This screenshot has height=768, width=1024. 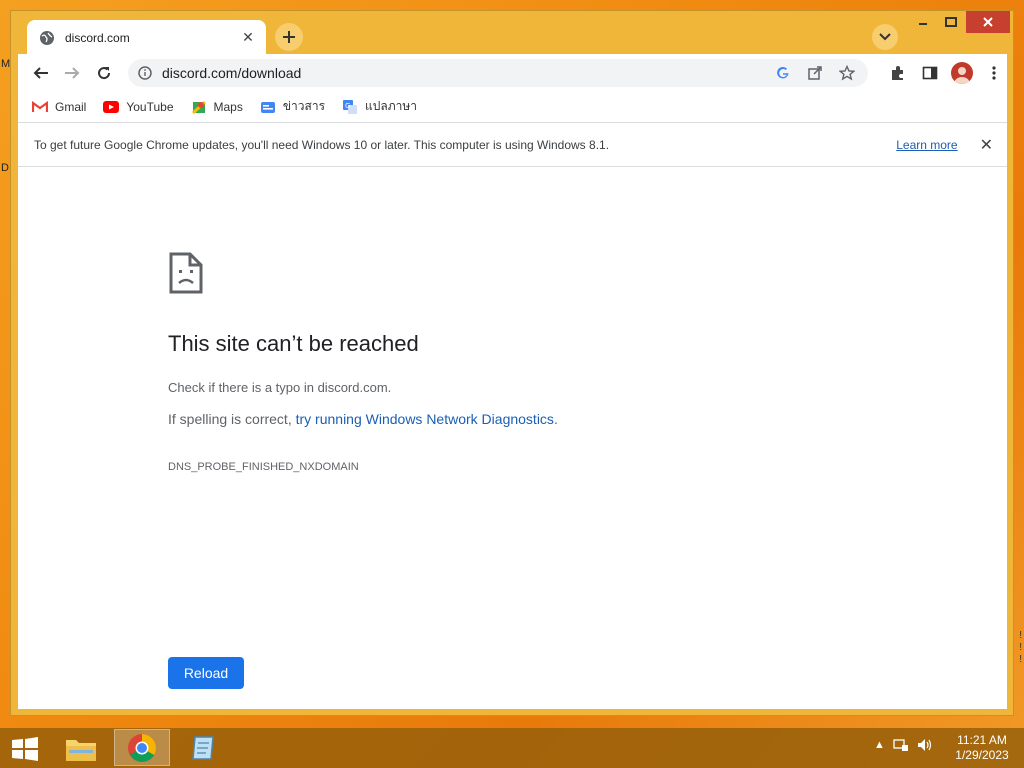 I want to click on browser-toolbar: discord.com/download, so click(x=512, y=72).